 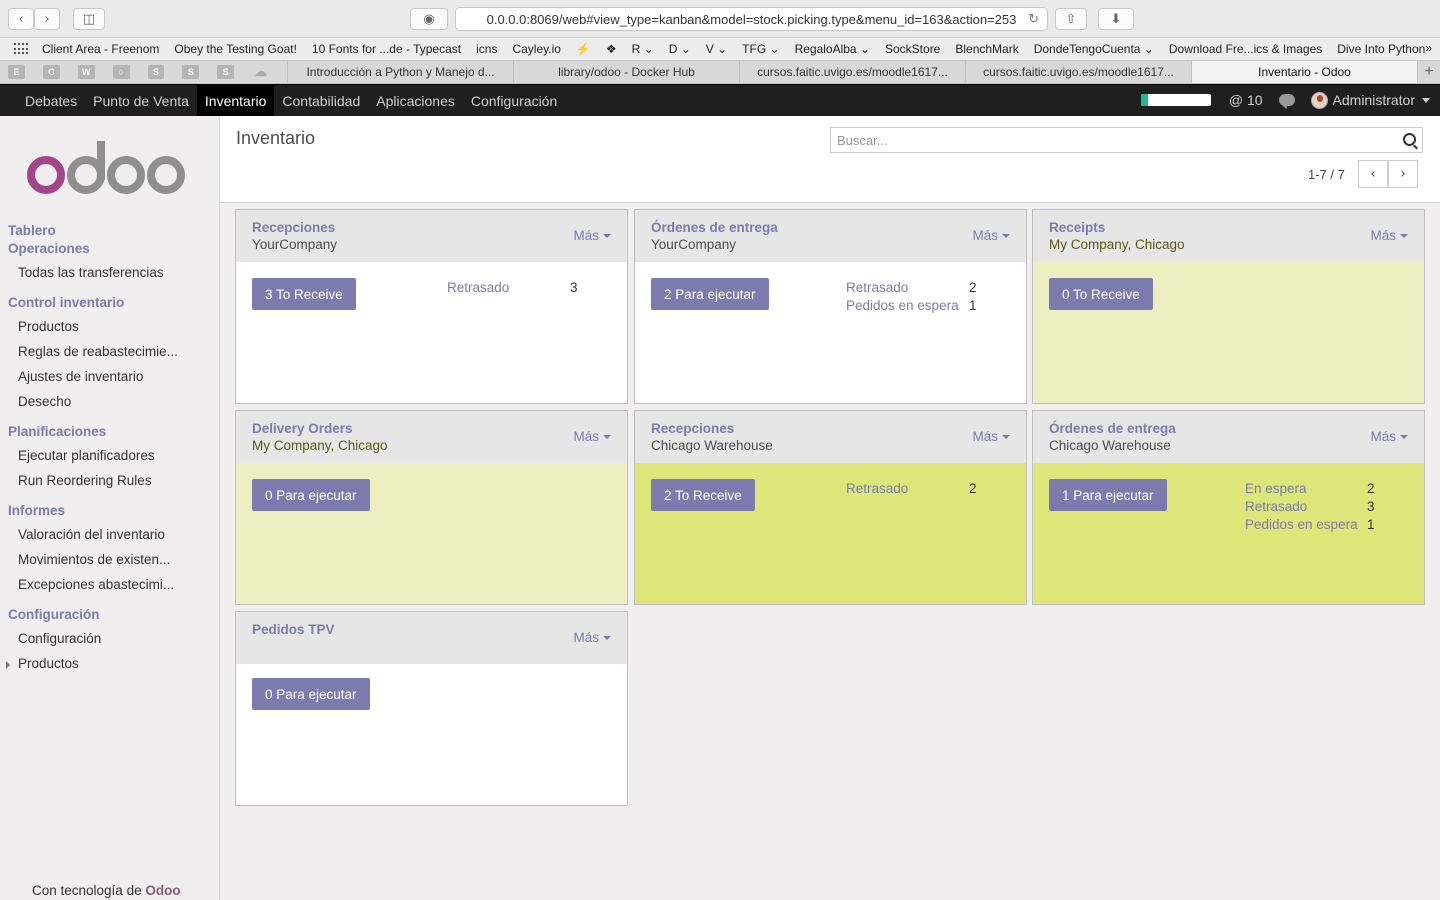 I want to click on pinned-tab: W, so click(x=86, y=72).